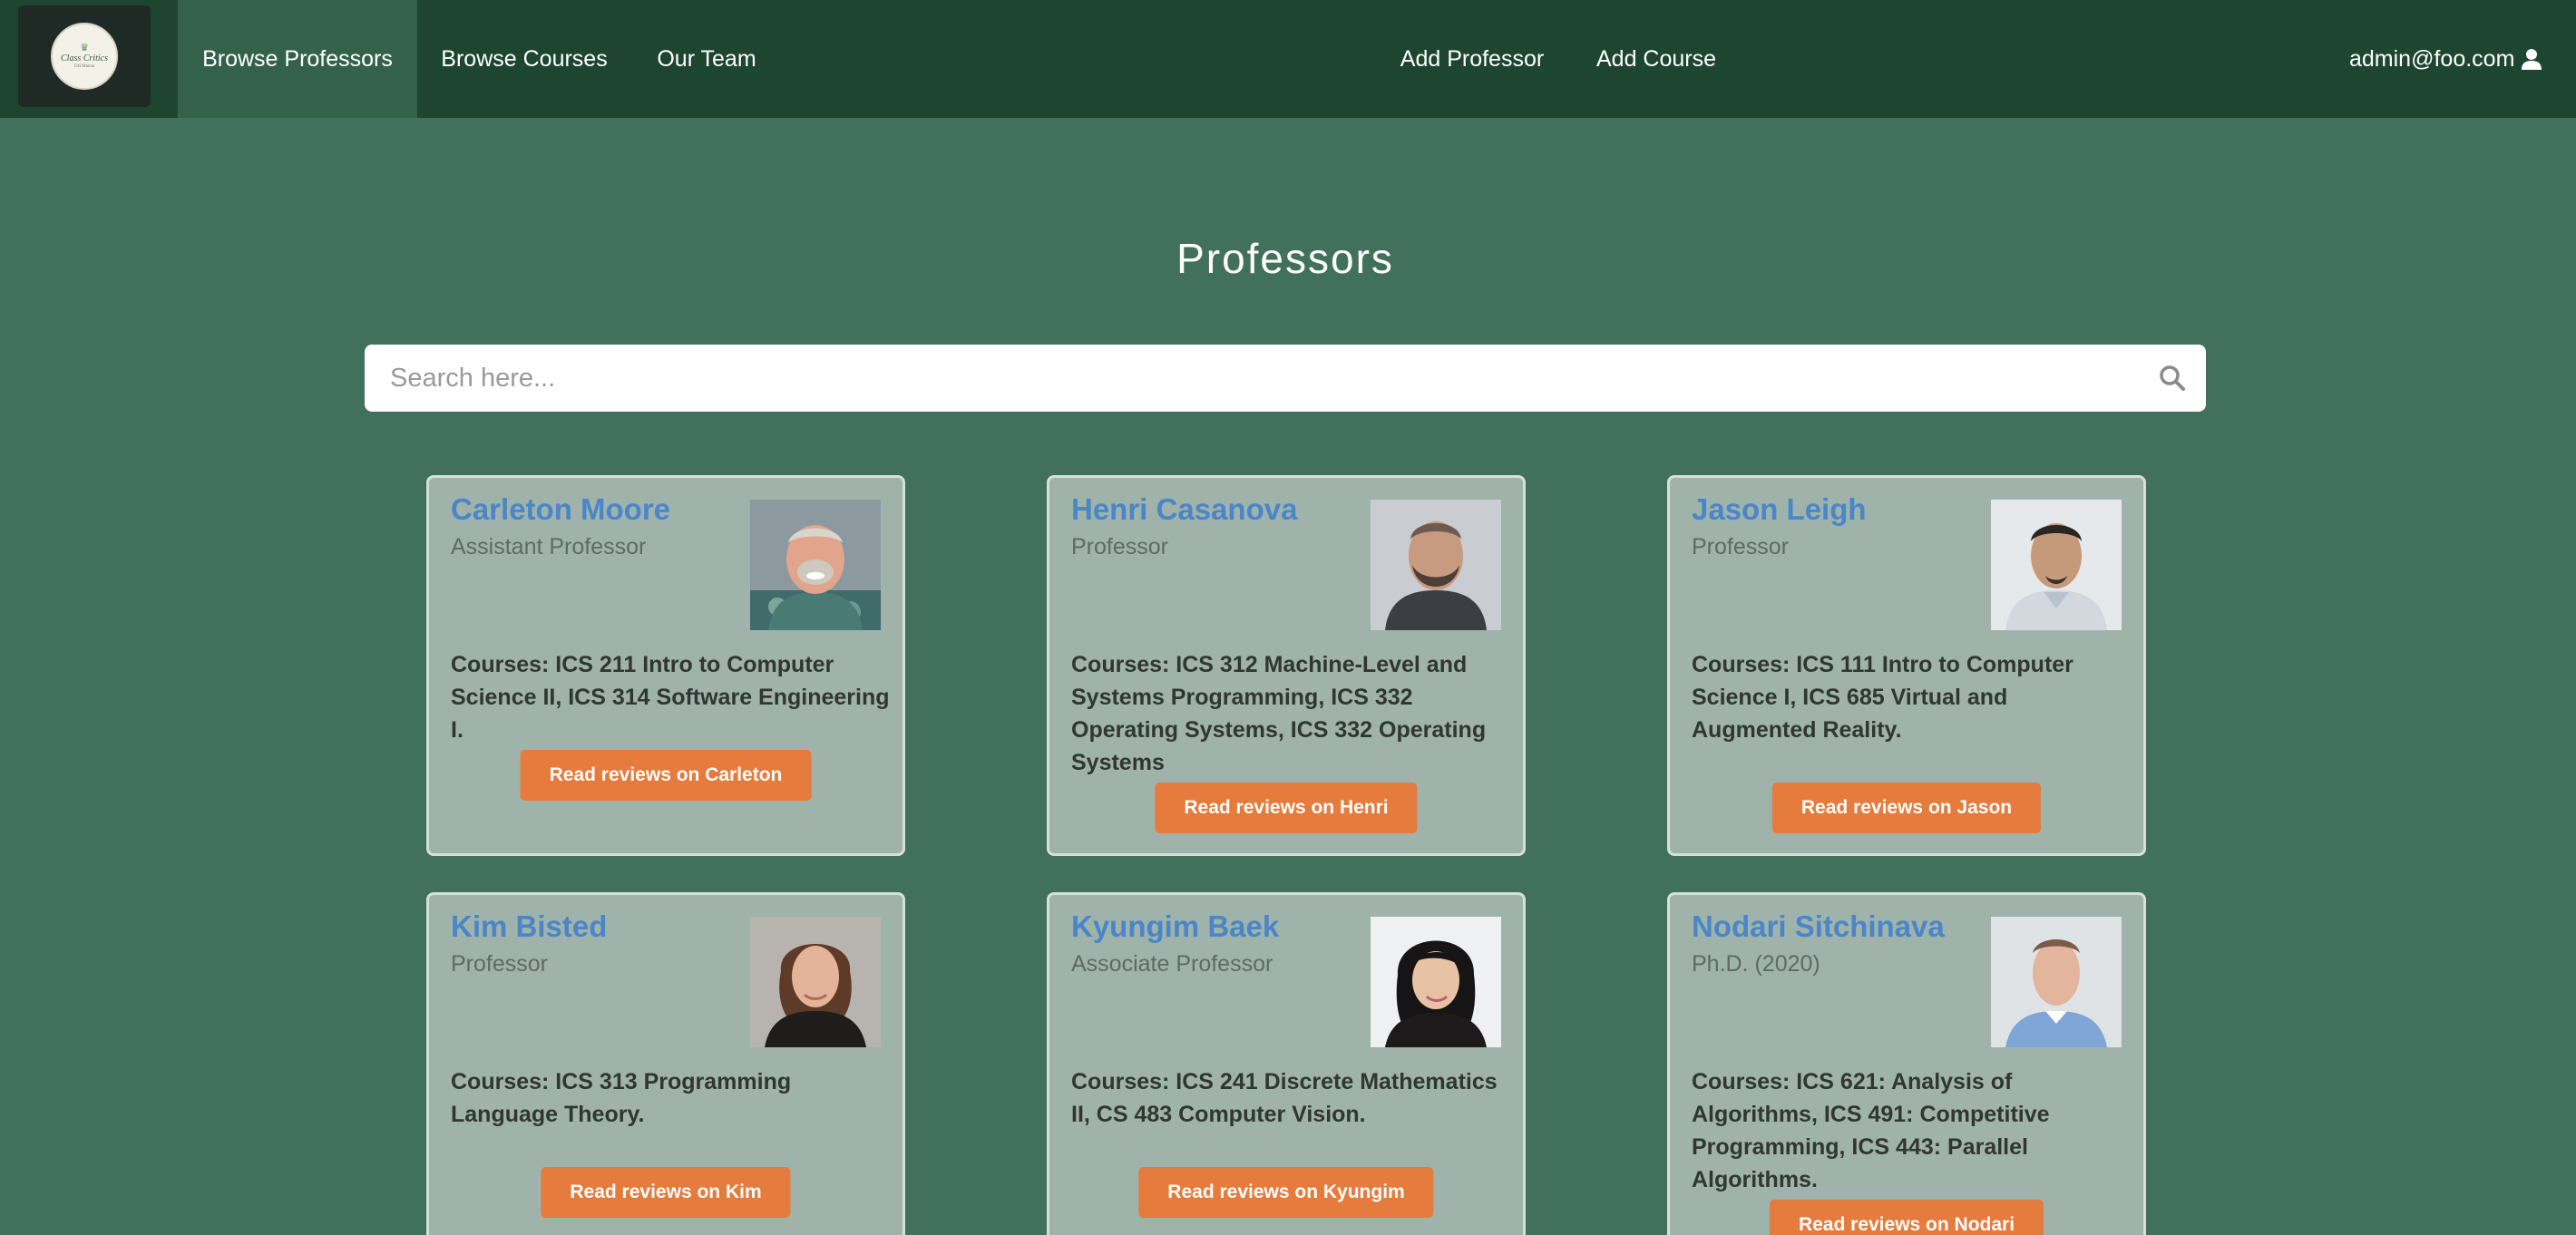 The image size is (2576, 1235). I want to click on professor-title: Associate Professor, so click(1172, 964).